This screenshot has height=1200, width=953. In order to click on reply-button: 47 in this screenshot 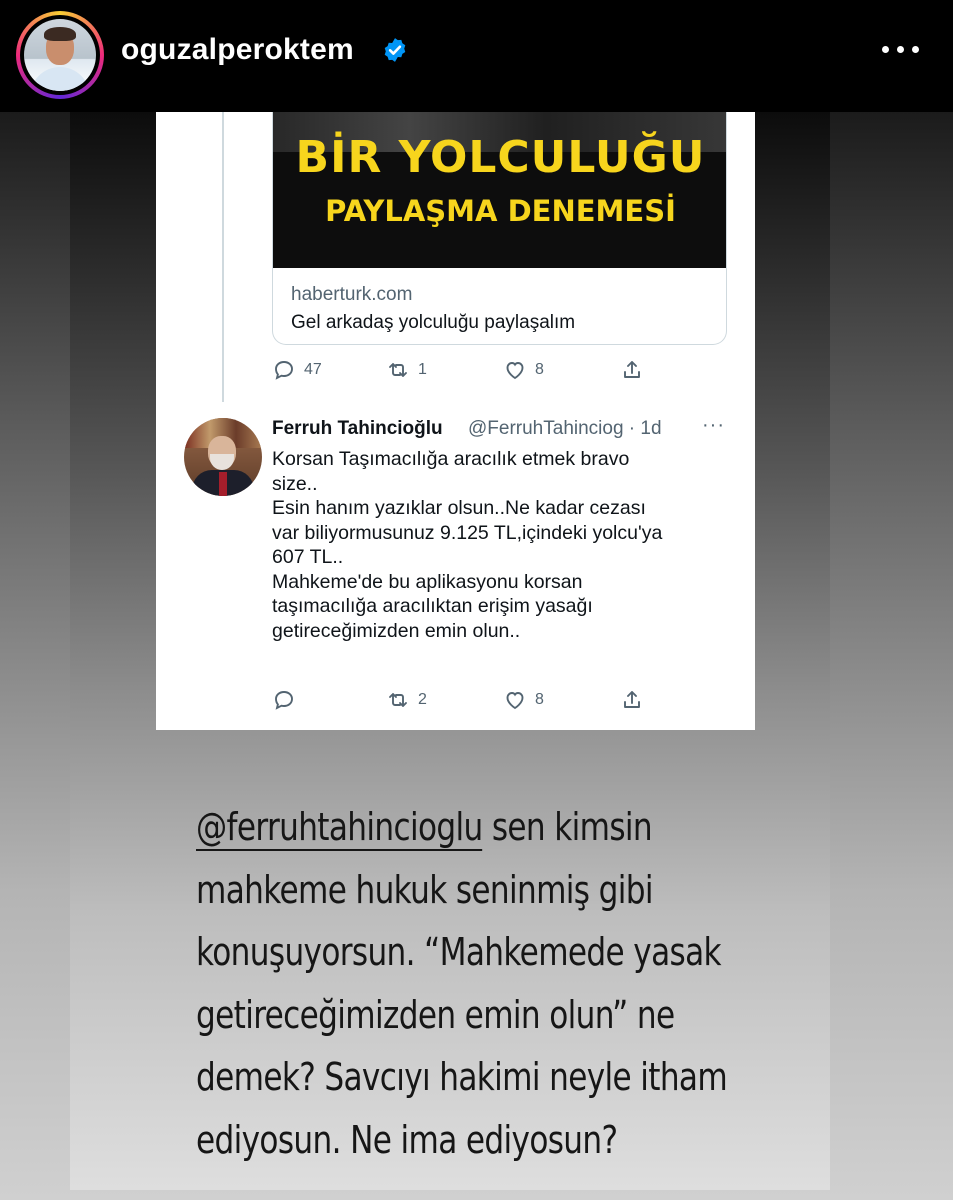, I will do `click(297, 370)`.